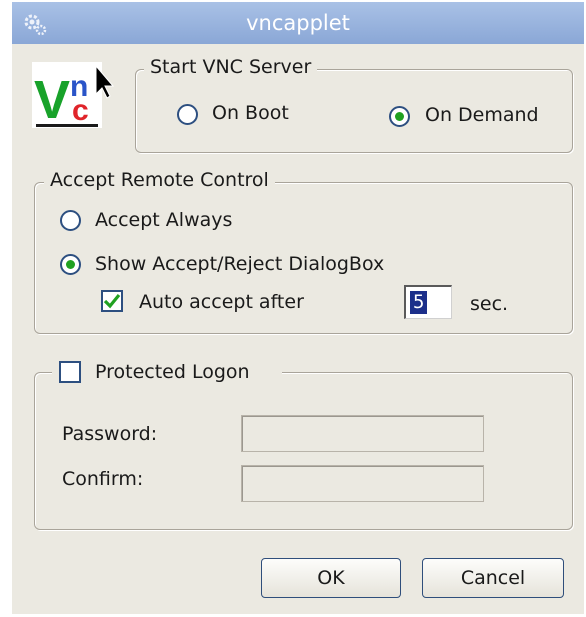 The image size is (586, 617). I want to click on radio-on-demand-circle, so click(399, 116).